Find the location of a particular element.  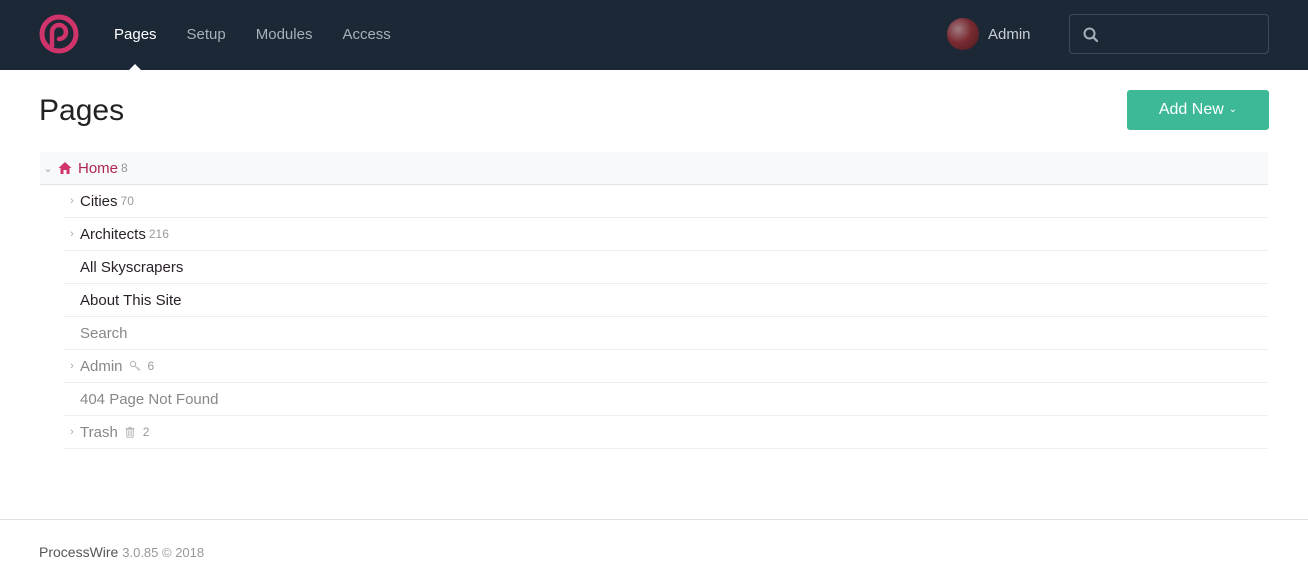

page-title: Pages is located at coordinates (82, 110).